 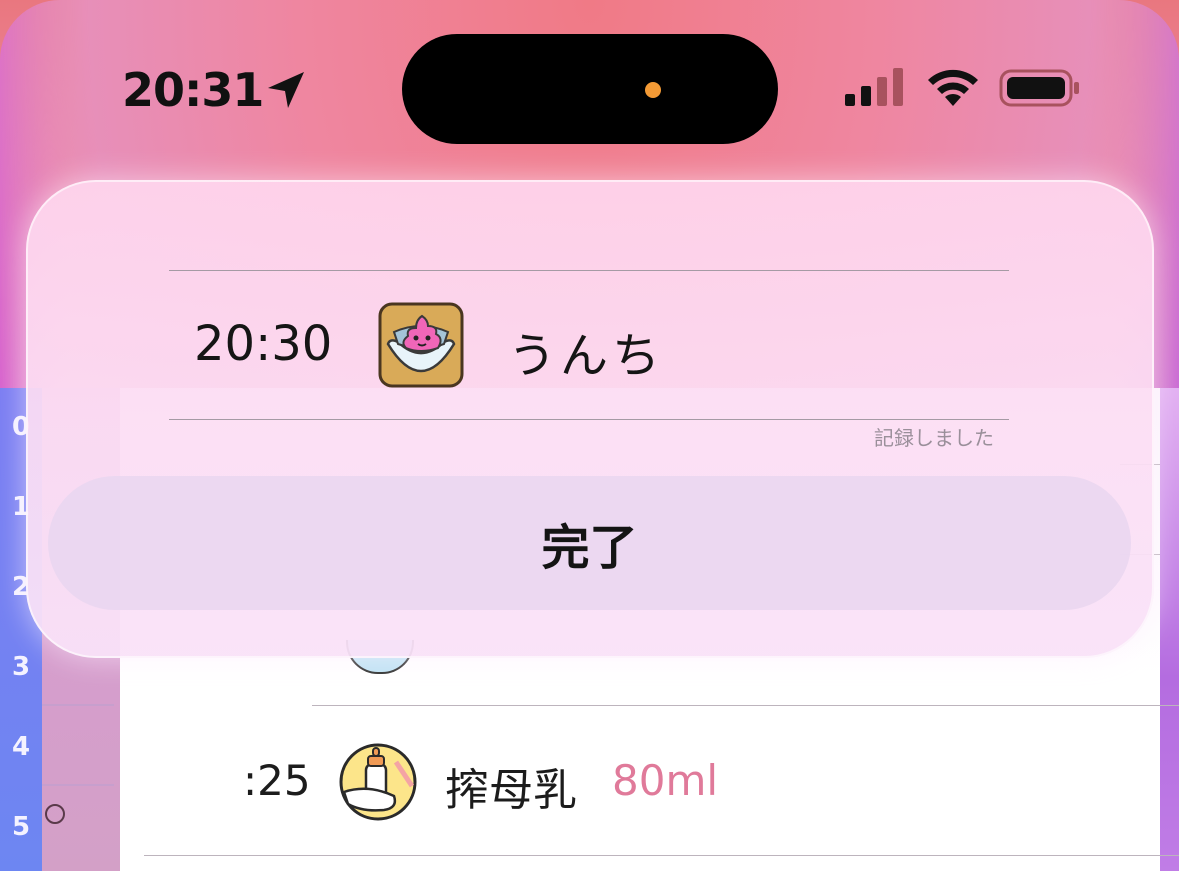 What do you see at coordinates (263, 344) in the screenshot?
I see `record-time: 20:30` at bounding box center [263, 344].